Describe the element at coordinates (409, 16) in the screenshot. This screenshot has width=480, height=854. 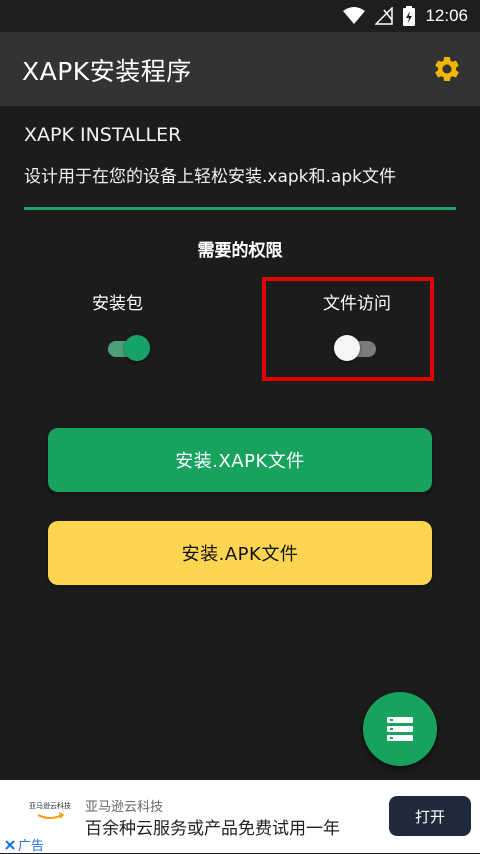
I see `battery-charging-icon` at that location.